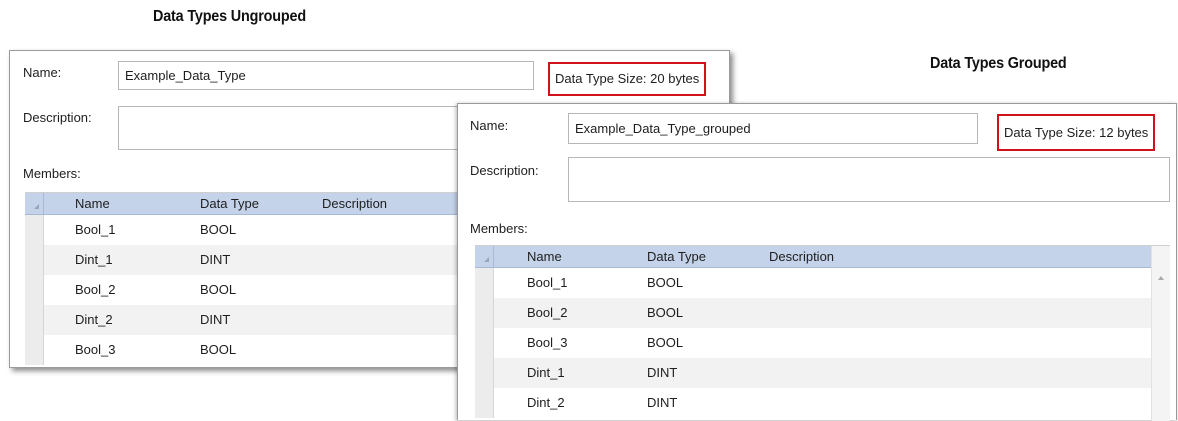 The height and width of the screenshot is (421, 1178). I want to click on table-row: Bool_1 BOOL, so click(813, 283).